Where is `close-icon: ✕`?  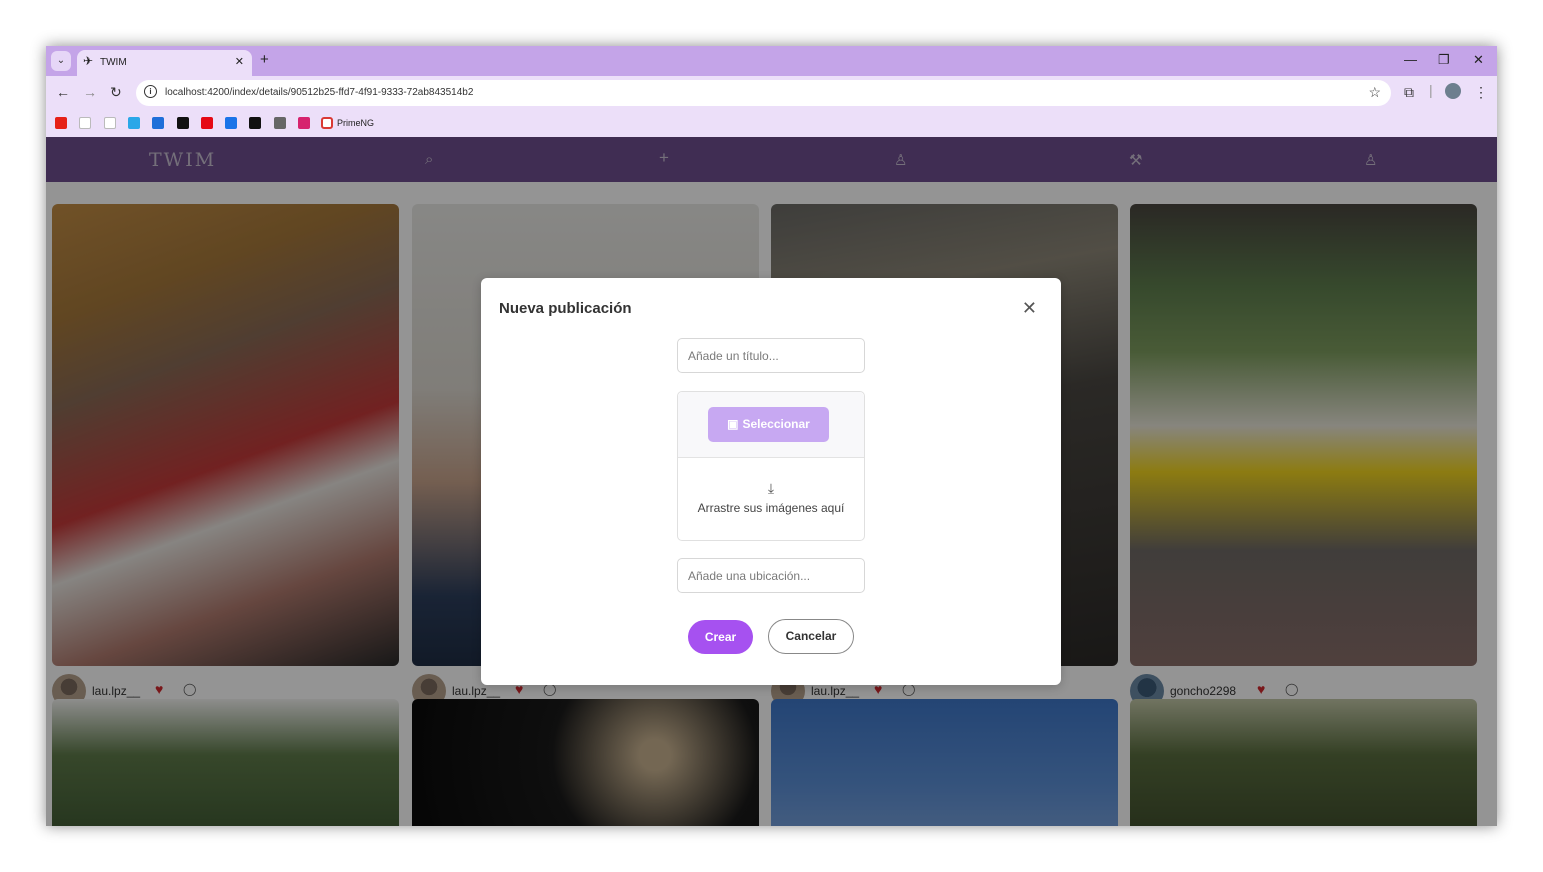 close-icon: ✕ is located at coordinates (1029, 308).